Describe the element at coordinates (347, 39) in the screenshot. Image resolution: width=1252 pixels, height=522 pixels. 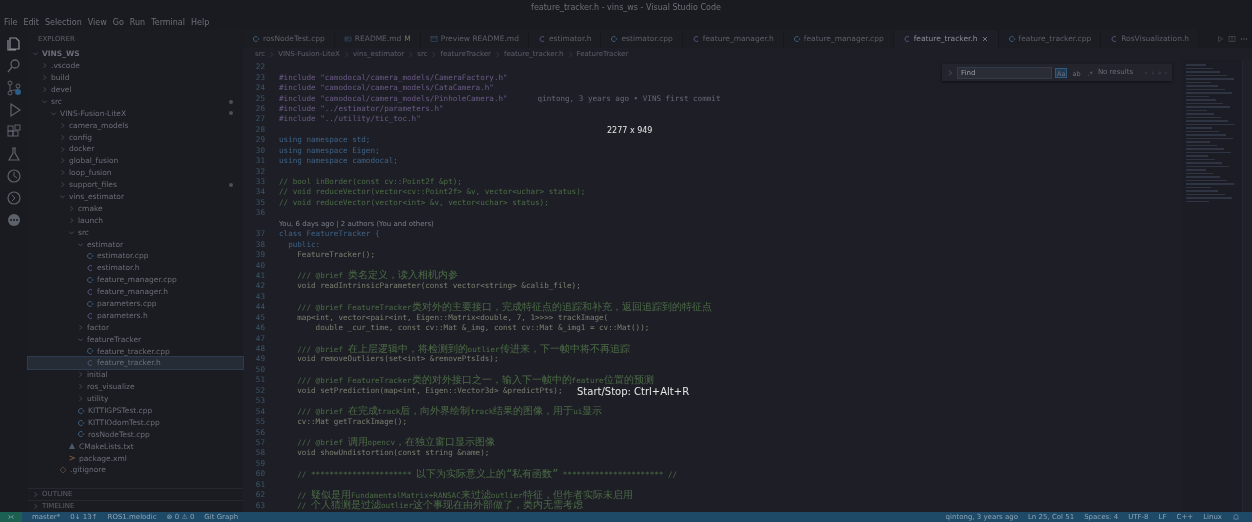
I see `markdown-file-icon` at that location.